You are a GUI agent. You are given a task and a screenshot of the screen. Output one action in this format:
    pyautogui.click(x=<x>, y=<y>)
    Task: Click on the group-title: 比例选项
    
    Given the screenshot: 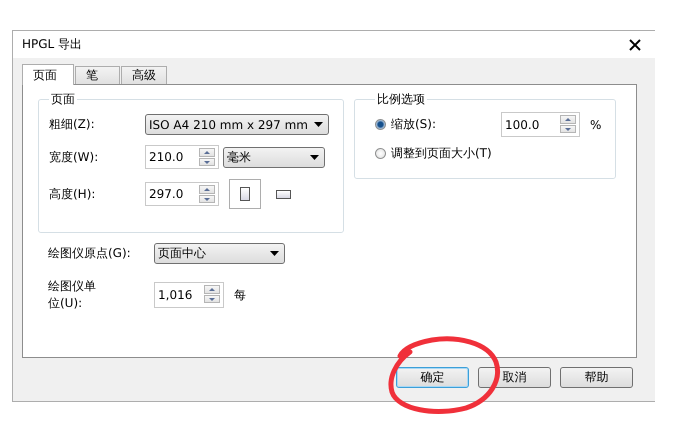 What is the action you would take?
    pyautogui.click(x=401, y=99)
    